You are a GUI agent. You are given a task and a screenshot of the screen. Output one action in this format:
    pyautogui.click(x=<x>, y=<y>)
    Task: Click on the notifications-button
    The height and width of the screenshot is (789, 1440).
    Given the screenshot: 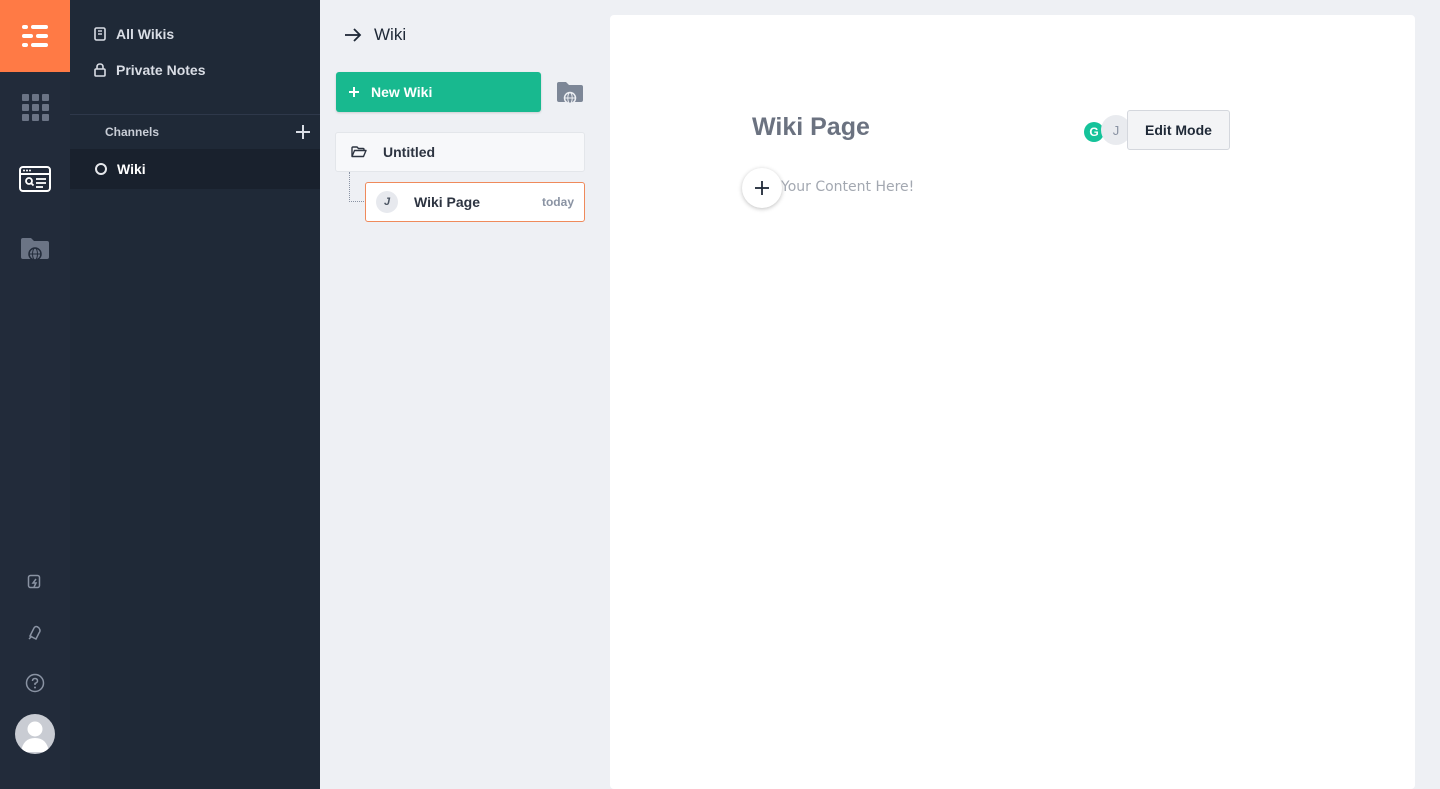 What is the action you would take?
    pyautogui.click(x=35, y=633)
    